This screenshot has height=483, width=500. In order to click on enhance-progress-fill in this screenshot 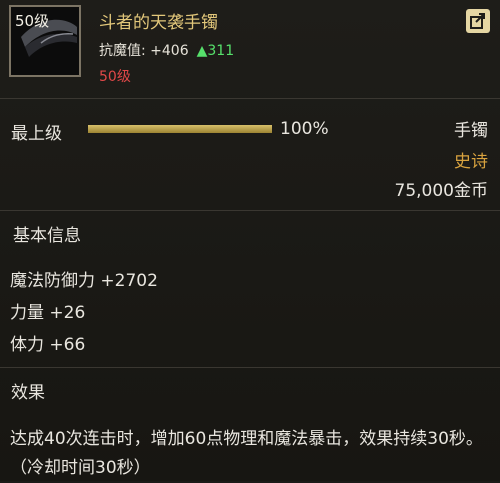, I will do `click(180, 129)`.